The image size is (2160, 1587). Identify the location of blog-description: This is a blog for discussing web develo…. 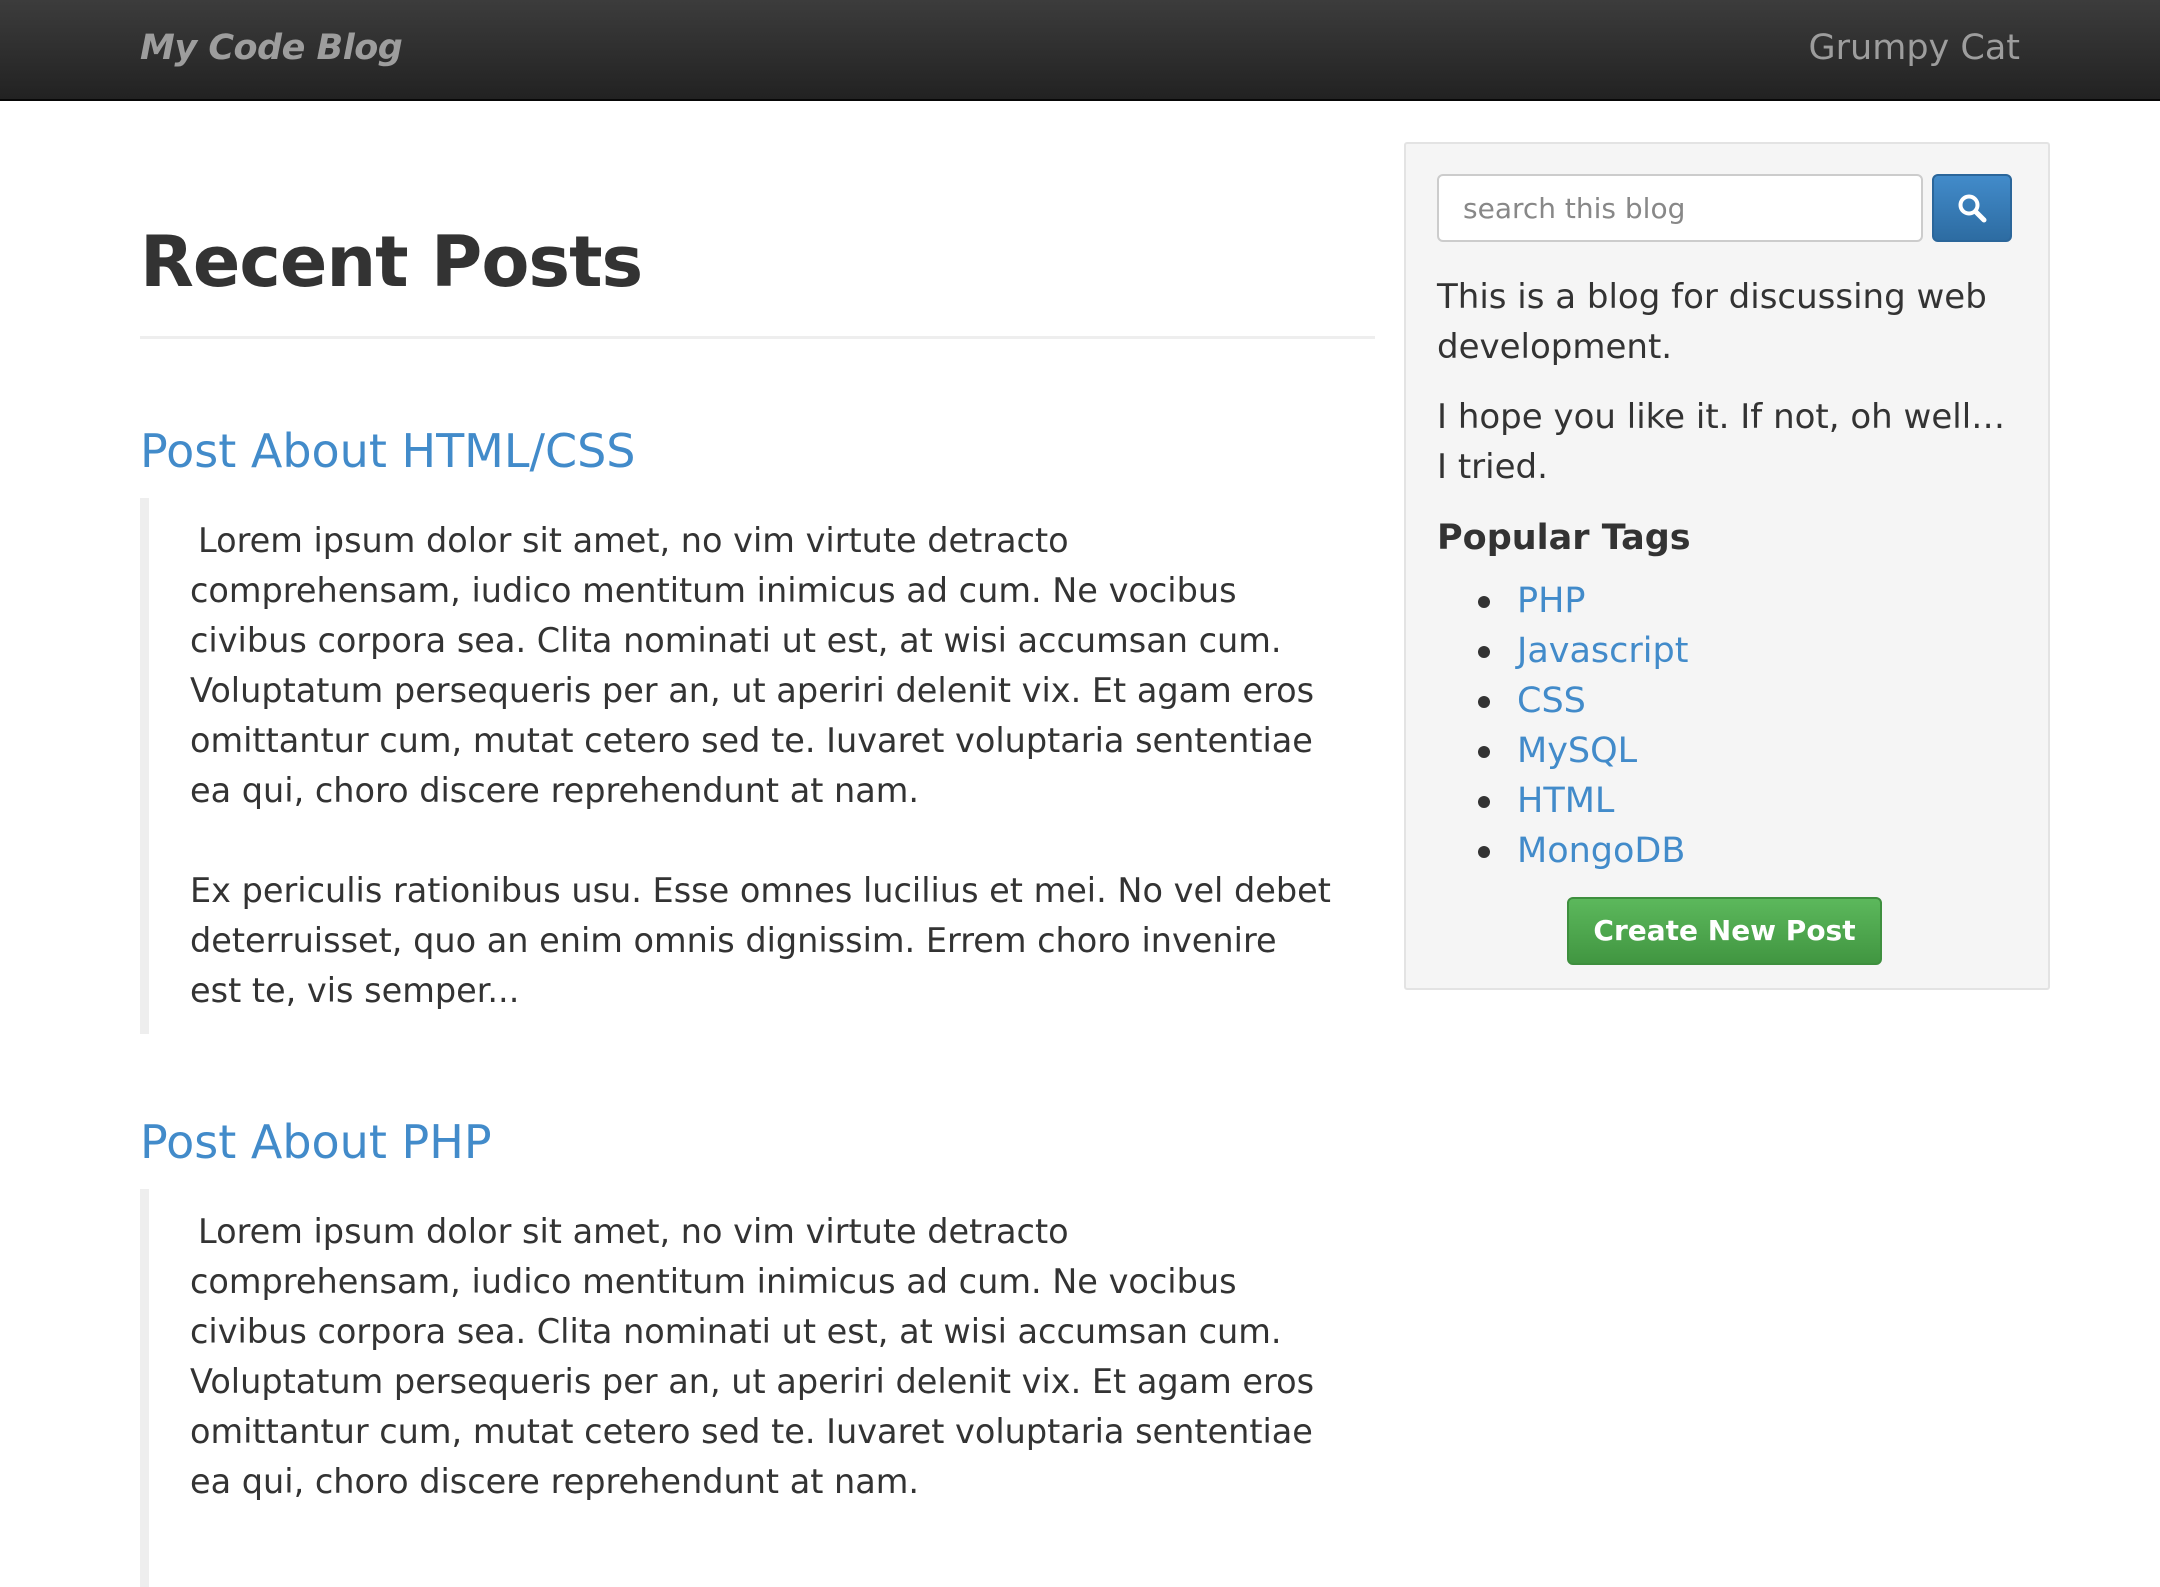
(1712, 322).